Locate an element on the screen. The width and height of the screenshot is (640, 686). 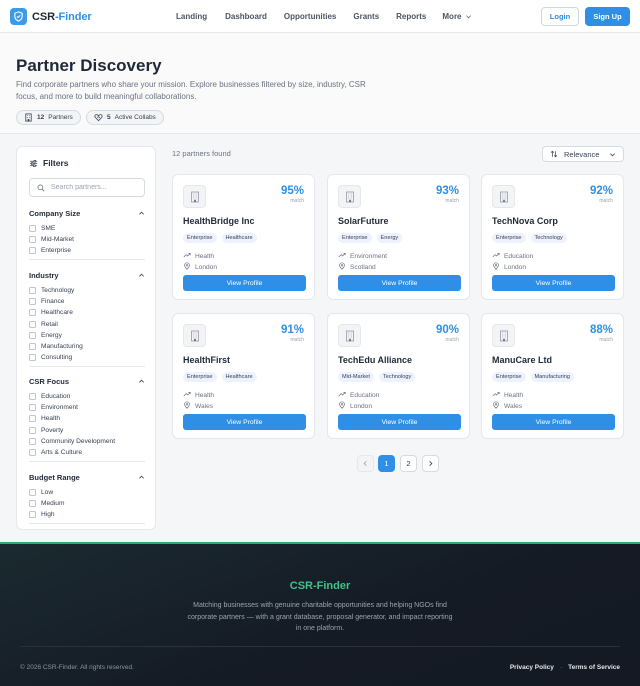
filter-option: Healthcare is located at coordinates (87, 312).